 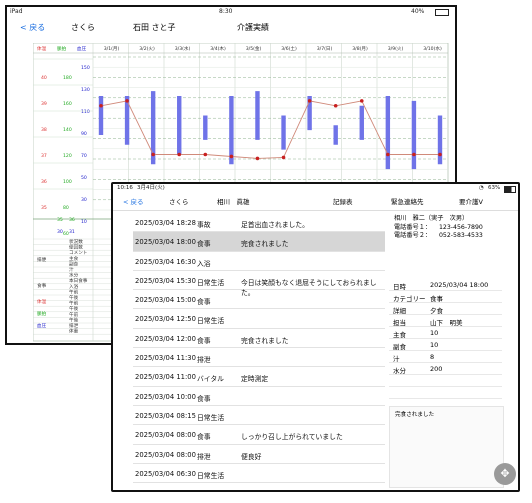 I want to click on date-header: 3/10(水), so click(x=432, y=48).